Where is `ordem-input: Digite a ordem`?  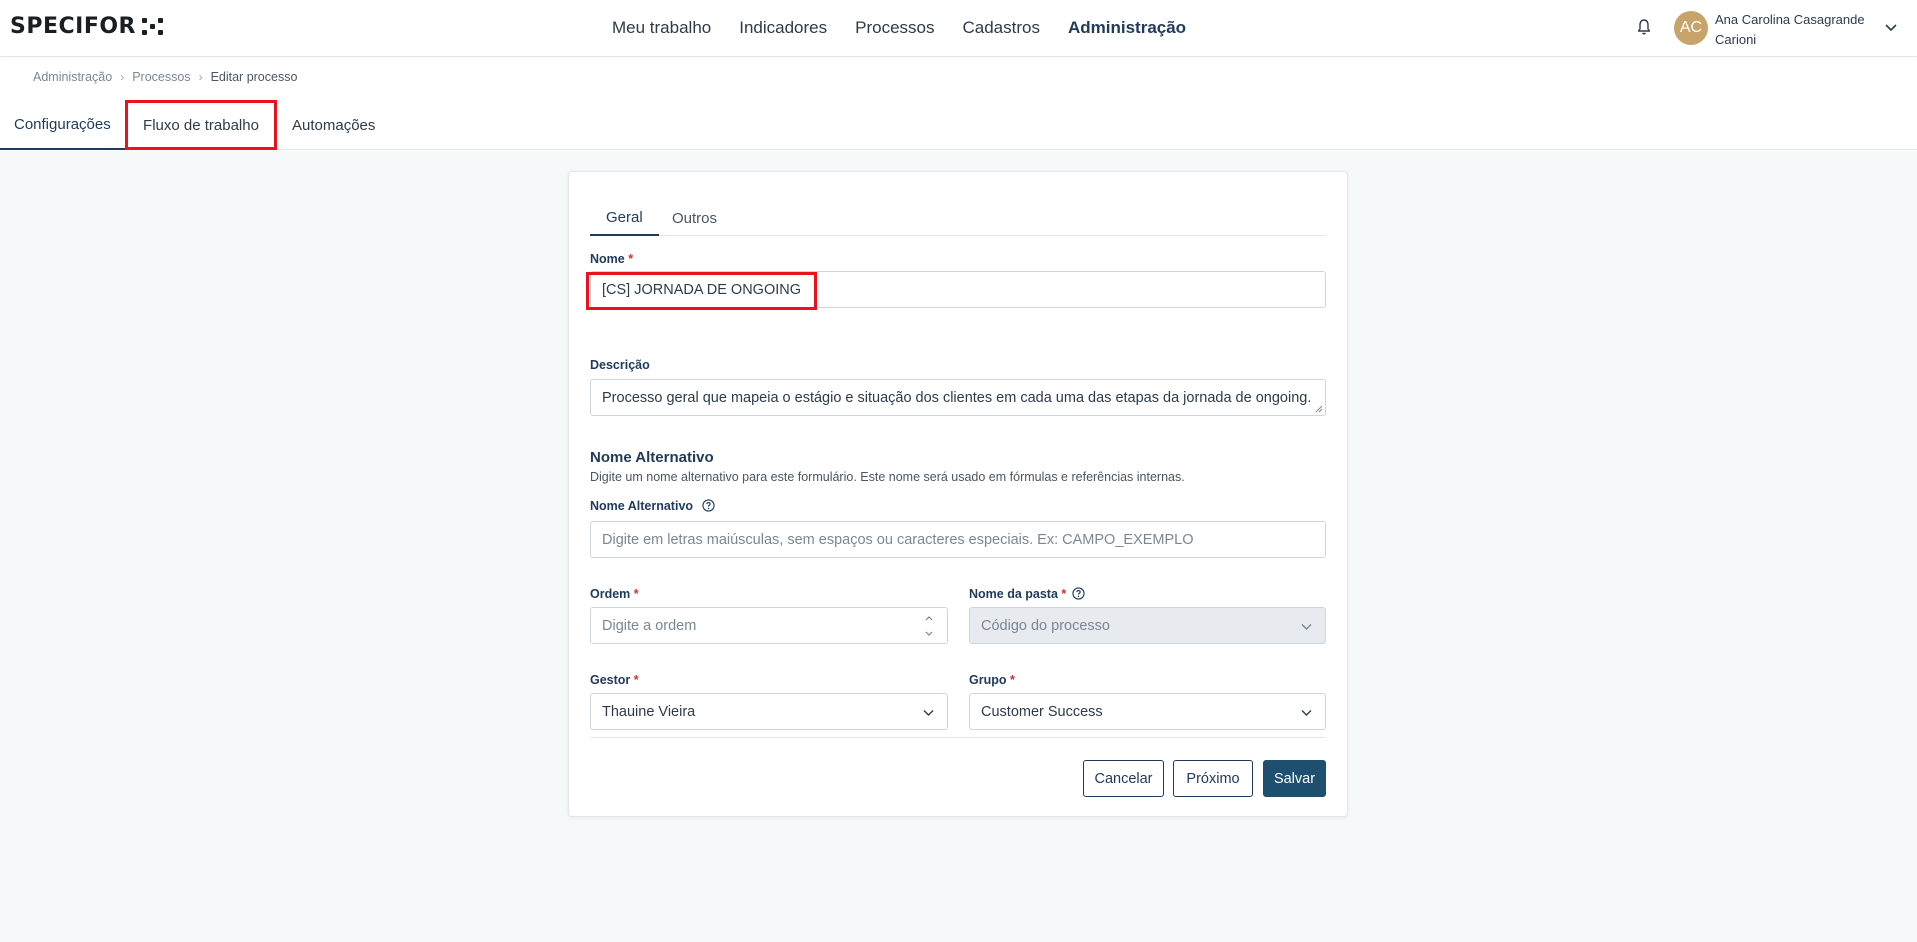 ordem-input: Digite a ordem is located at coordinates (769, 625).